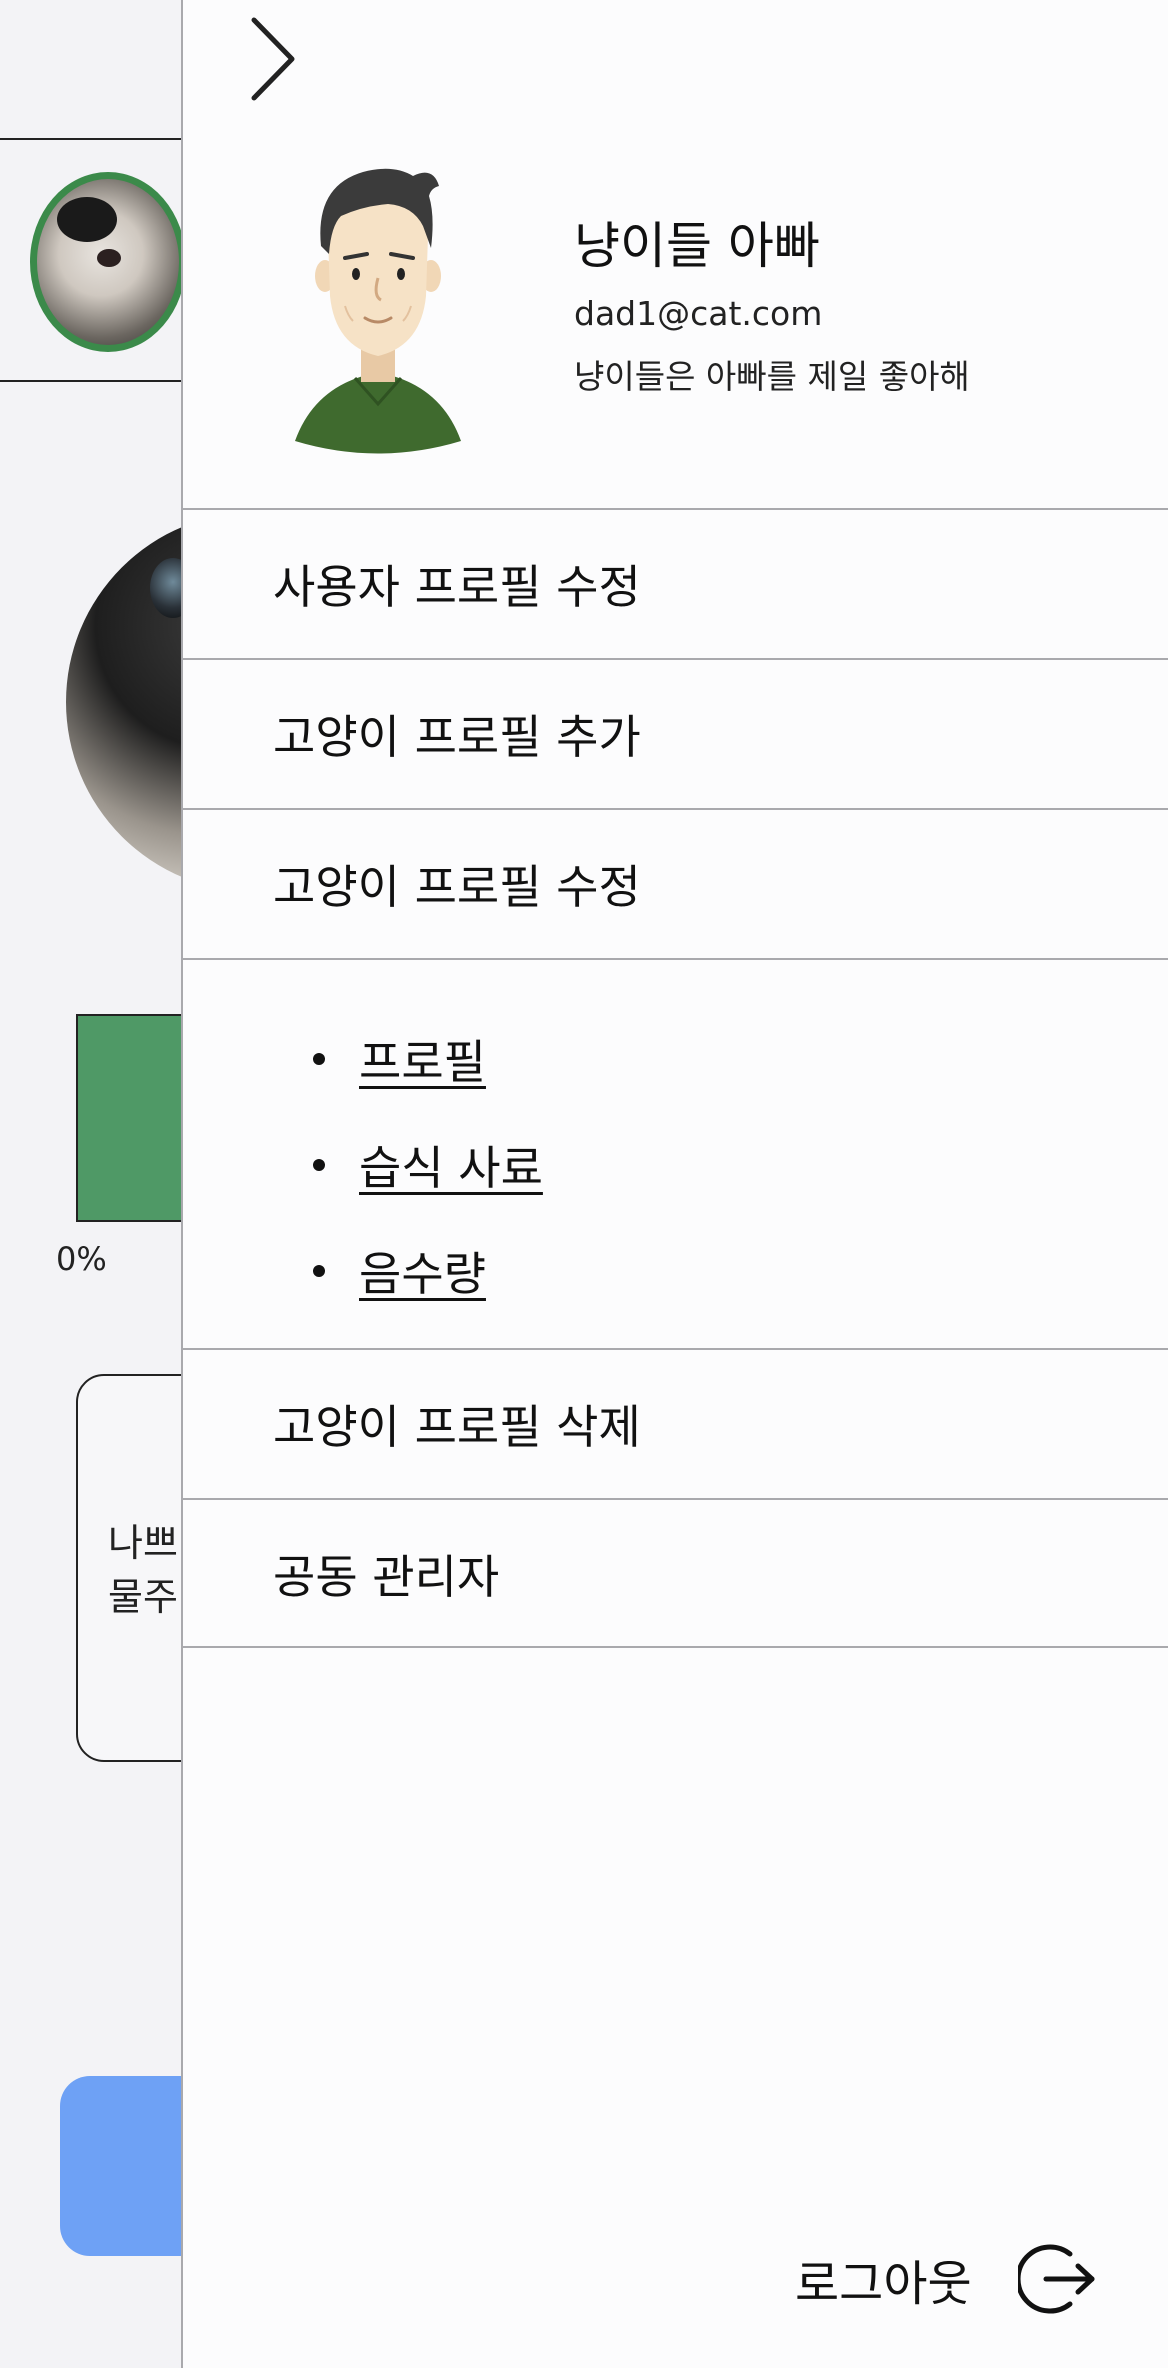  I want to click on user-email: dad1@cat.com, so click(698, 313).